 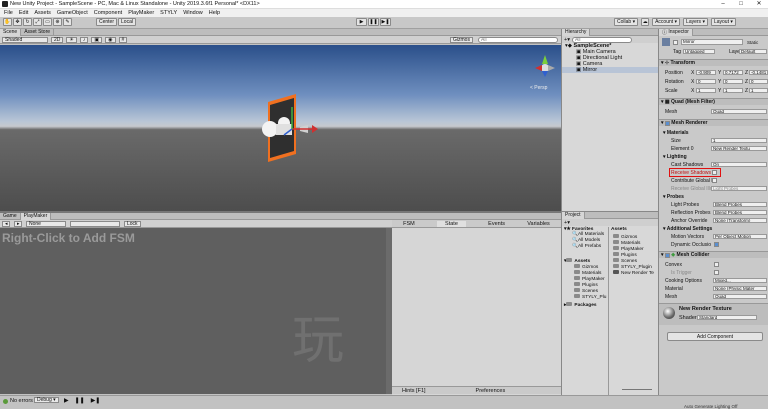 I want to click on lock-toggle: Lock, so click(x=132, y=223).